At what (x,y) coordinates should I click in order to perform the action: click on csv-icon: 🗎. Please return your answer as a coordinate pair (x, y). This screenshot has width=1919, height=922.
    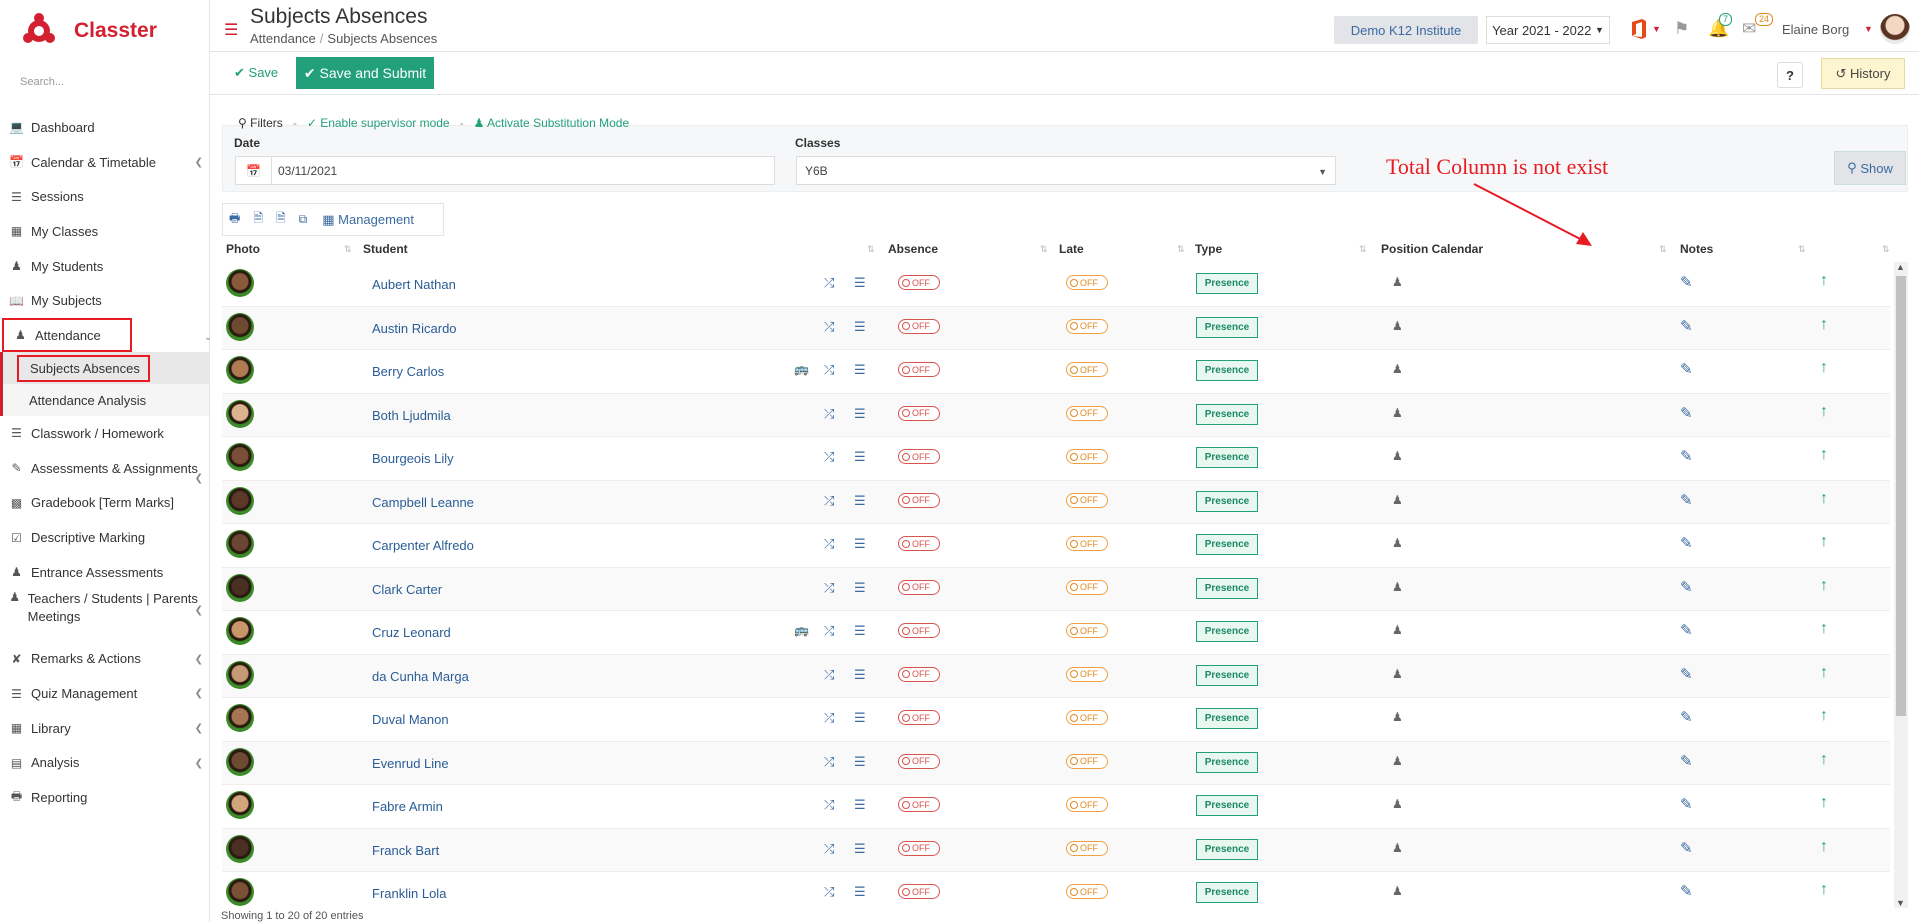
    Looking at the image, I should click on (281, 219).